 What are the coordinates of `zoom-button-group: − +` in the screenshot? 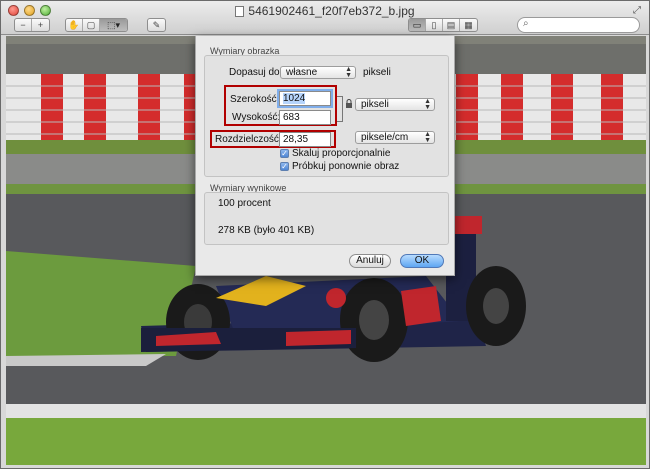 It's located at (32, 25).